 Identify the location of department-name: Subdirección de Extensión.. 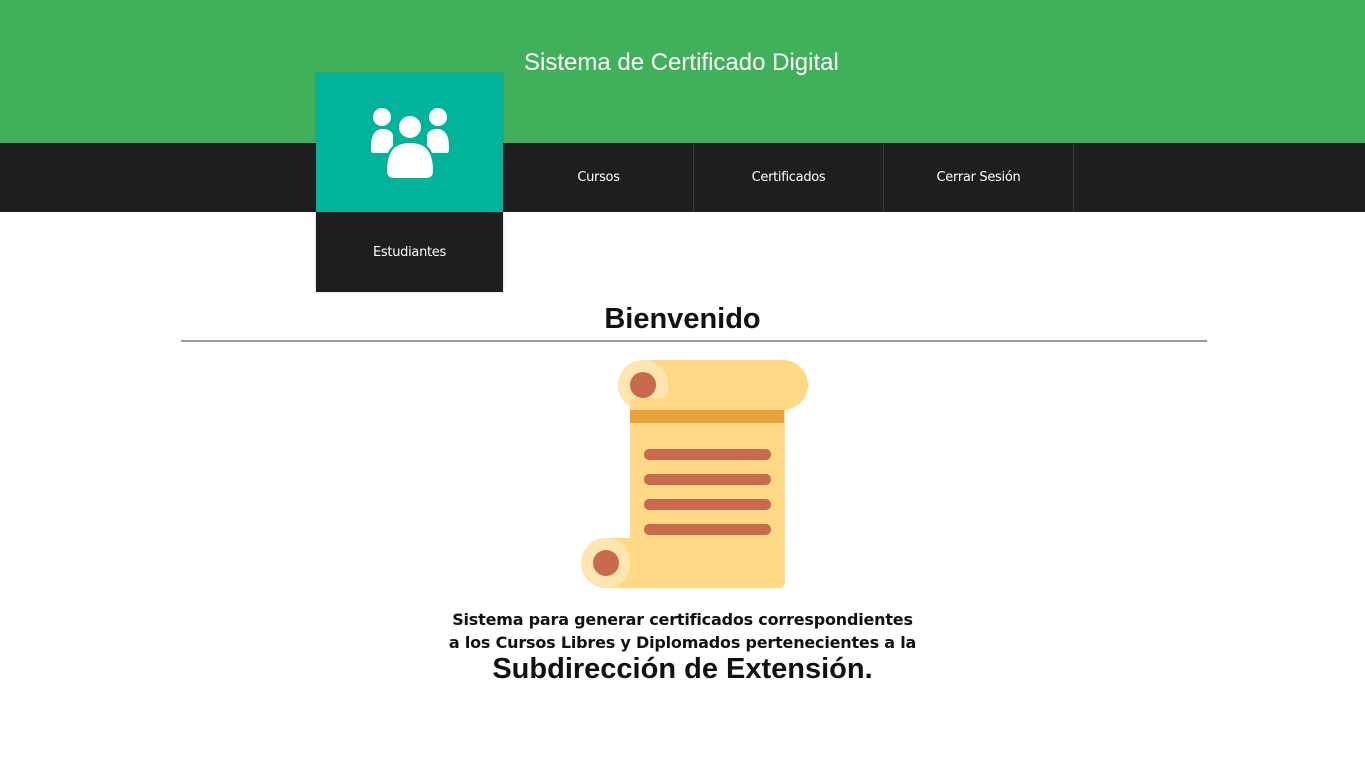
(682, 669).